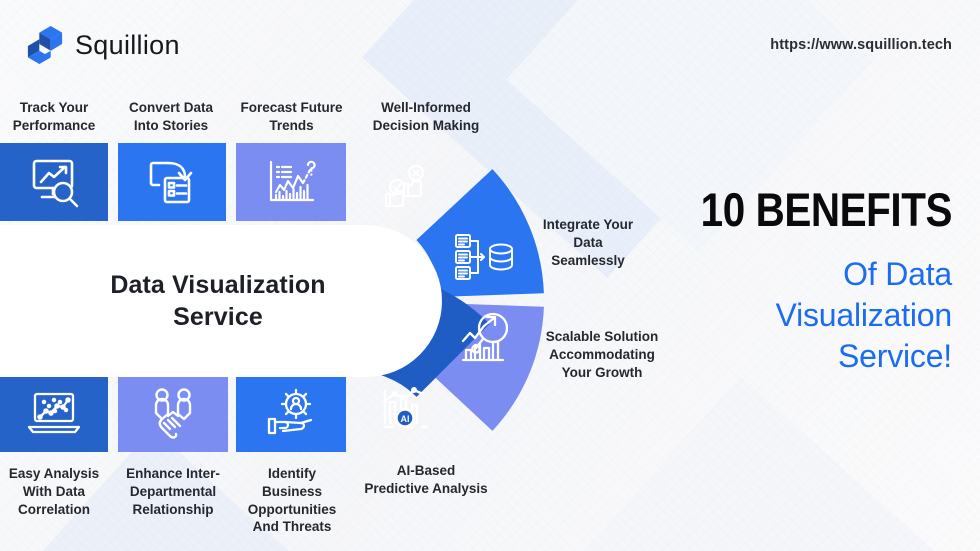 The image size is (980, 551). I want to click on site-url: https://www.squillion.tech, so click(861, 45).